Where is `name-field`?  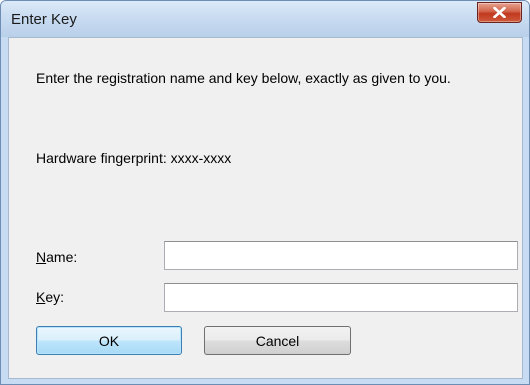
name-field is located at coordinates (341, 255).